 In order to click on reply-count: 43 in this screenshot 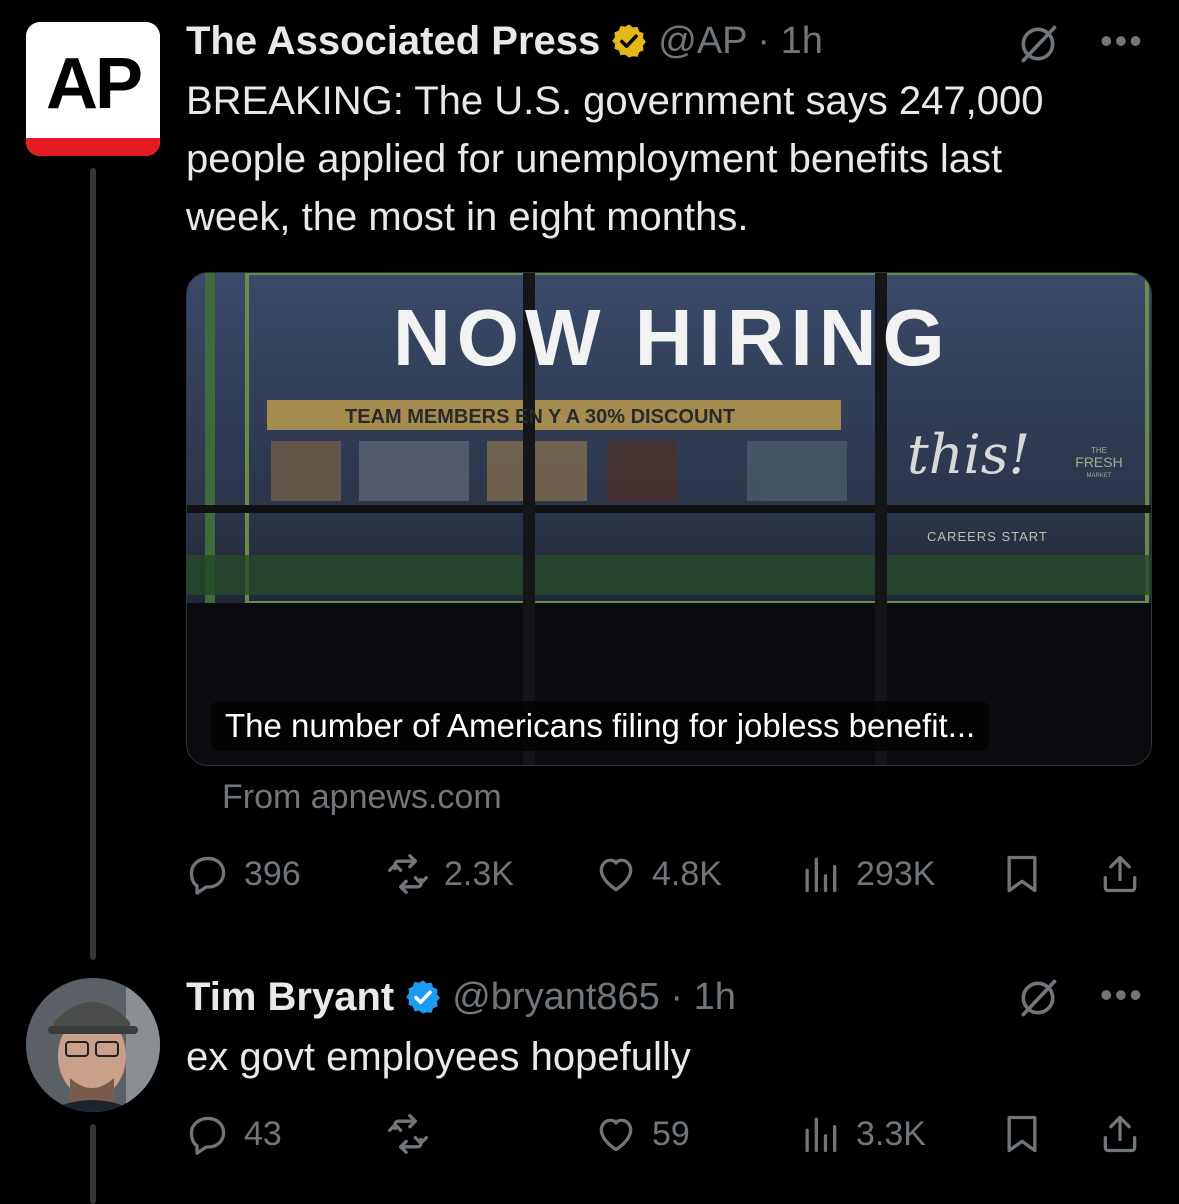, I will do `click(263, 1133)`.